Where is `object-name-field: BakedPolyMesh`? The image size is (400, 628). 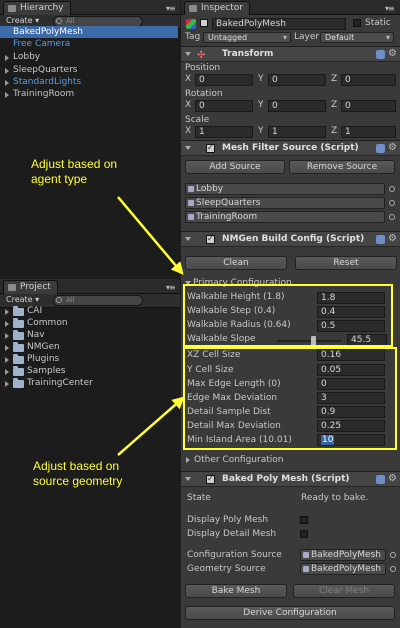
object-name-field: BakedPolyMesh is located at coordinates (279, 24).